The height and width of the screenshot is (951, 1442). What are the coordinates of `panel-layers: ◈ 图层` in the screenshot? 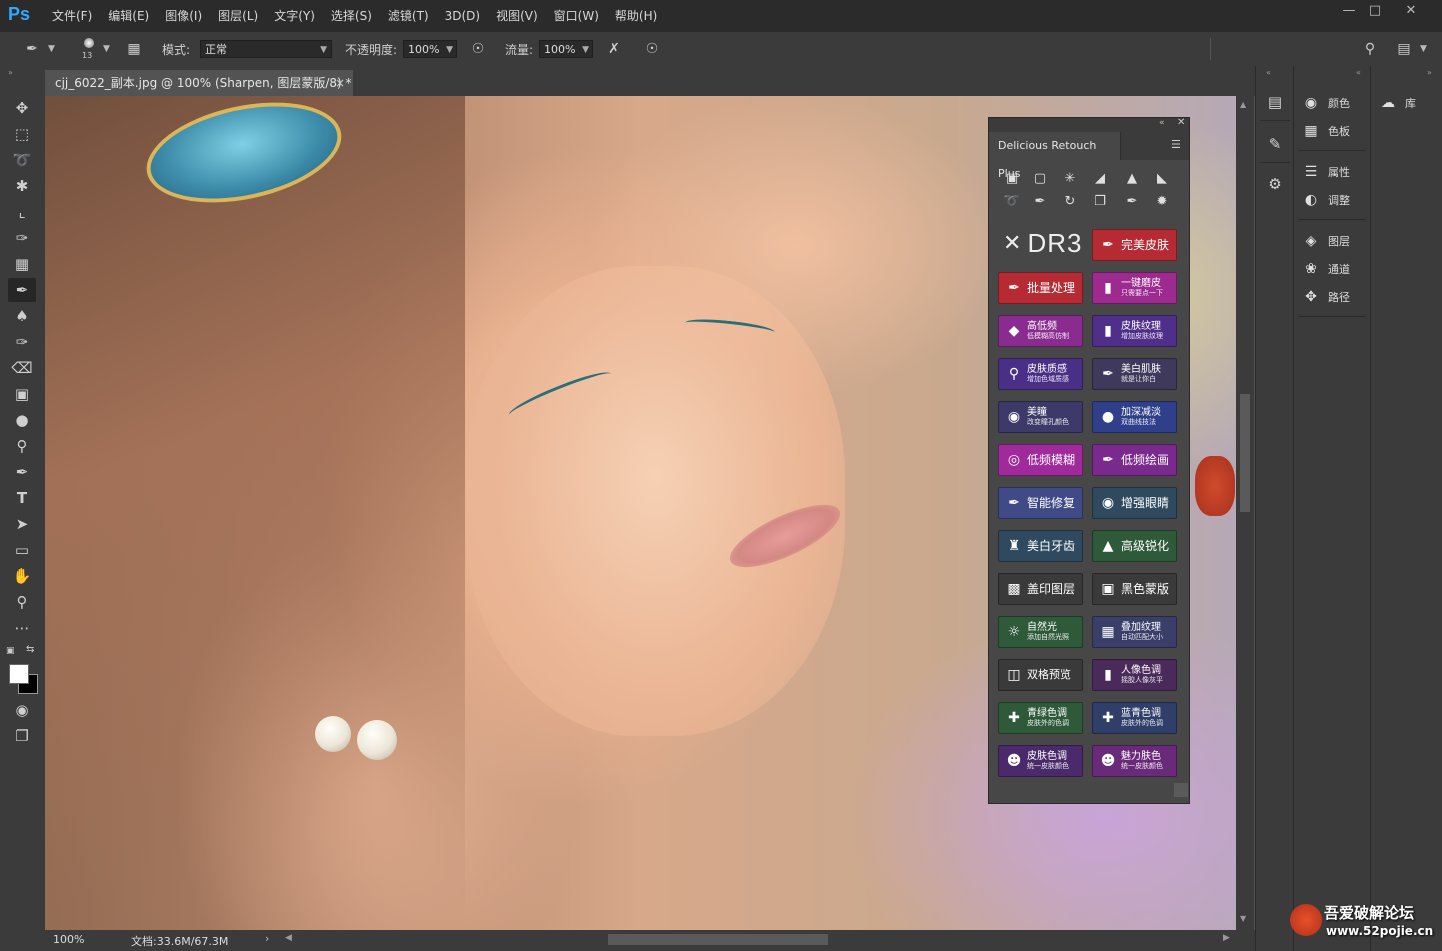 It's located at (1325, 241).